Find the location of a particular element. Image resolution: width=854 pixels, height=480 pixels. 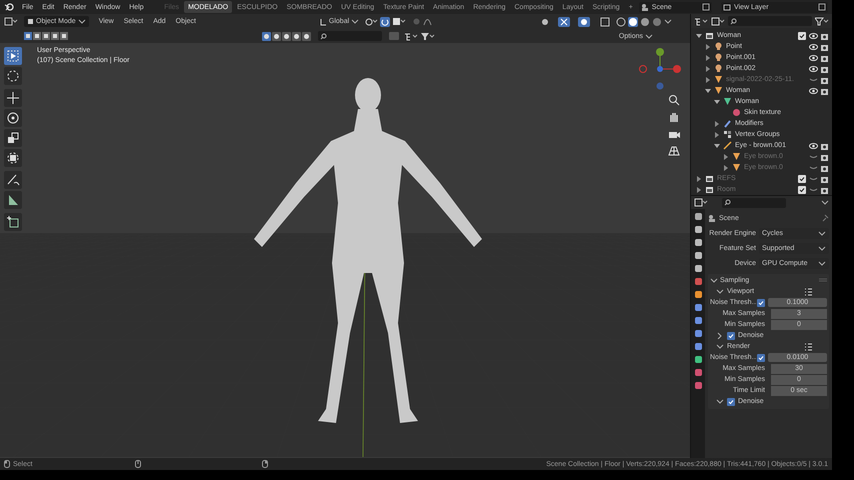

scene-tab-icon is located at coordinates (698, 268).